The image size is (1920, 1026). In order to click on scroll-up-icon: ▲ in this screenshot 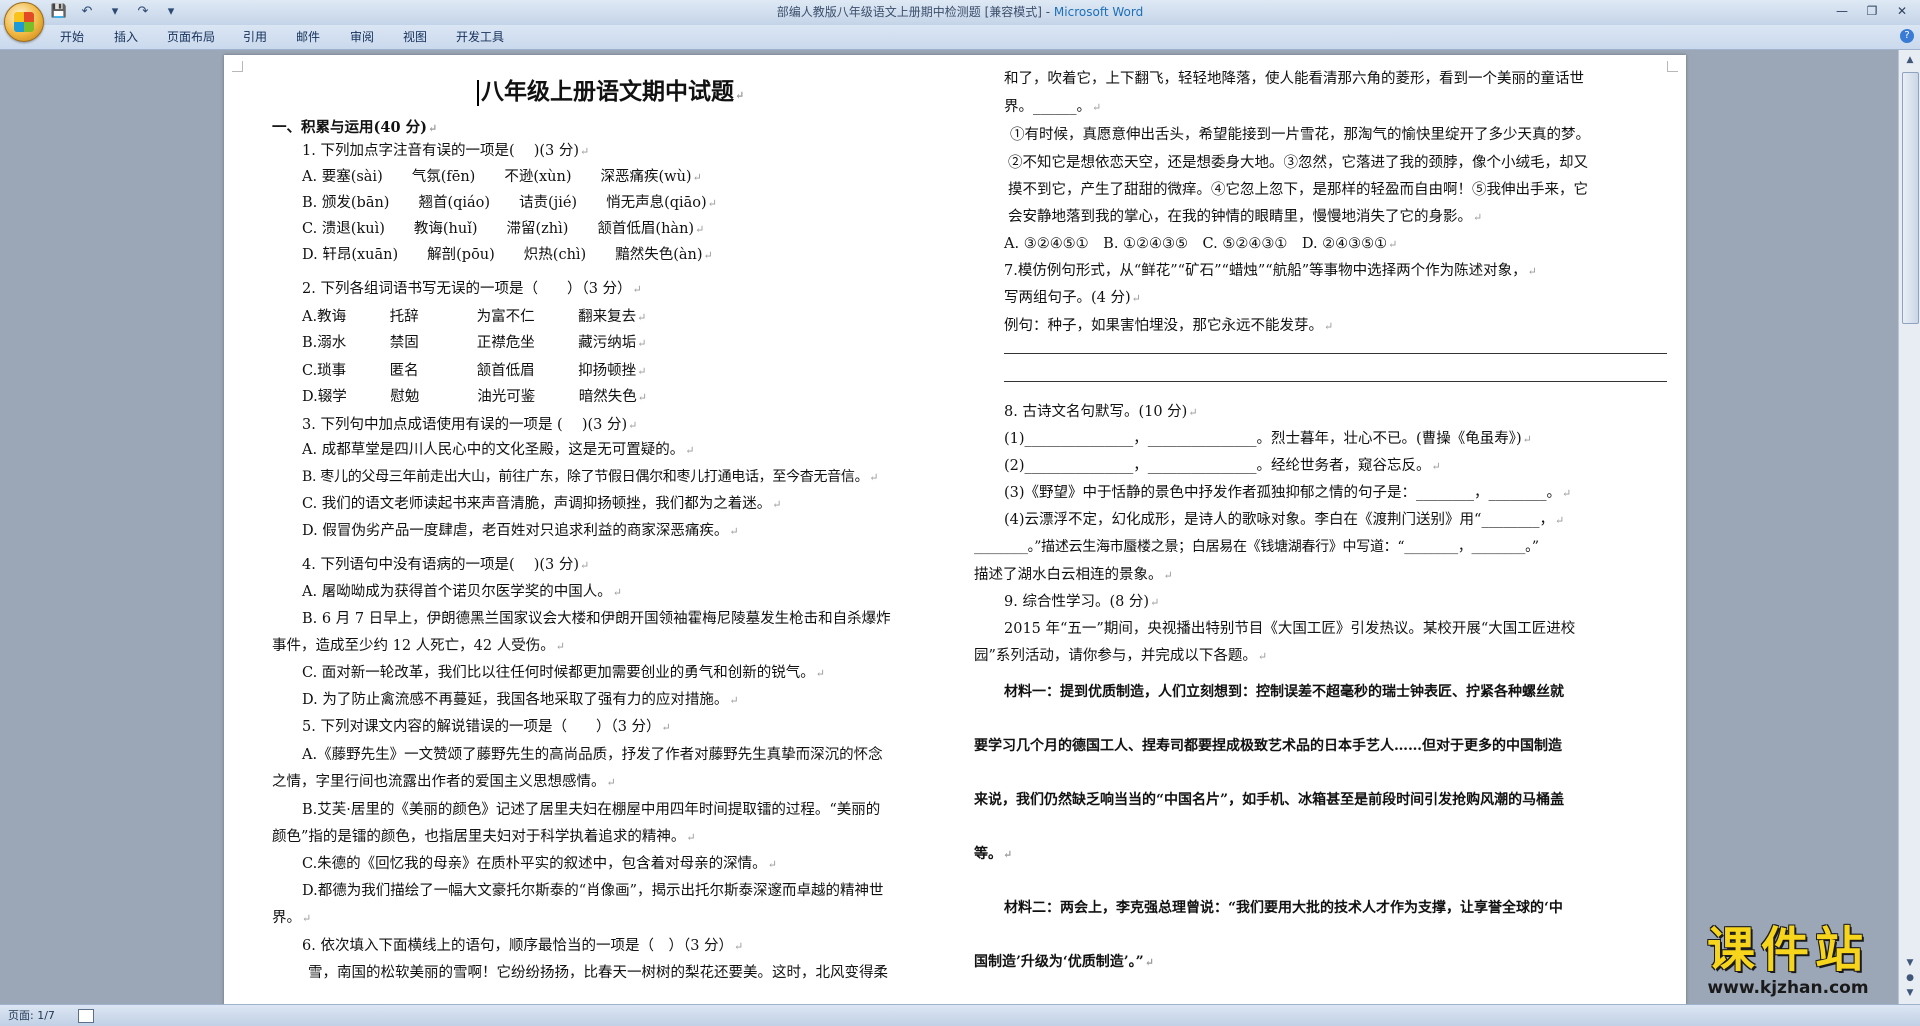, I will do `click(1910, 60)`.